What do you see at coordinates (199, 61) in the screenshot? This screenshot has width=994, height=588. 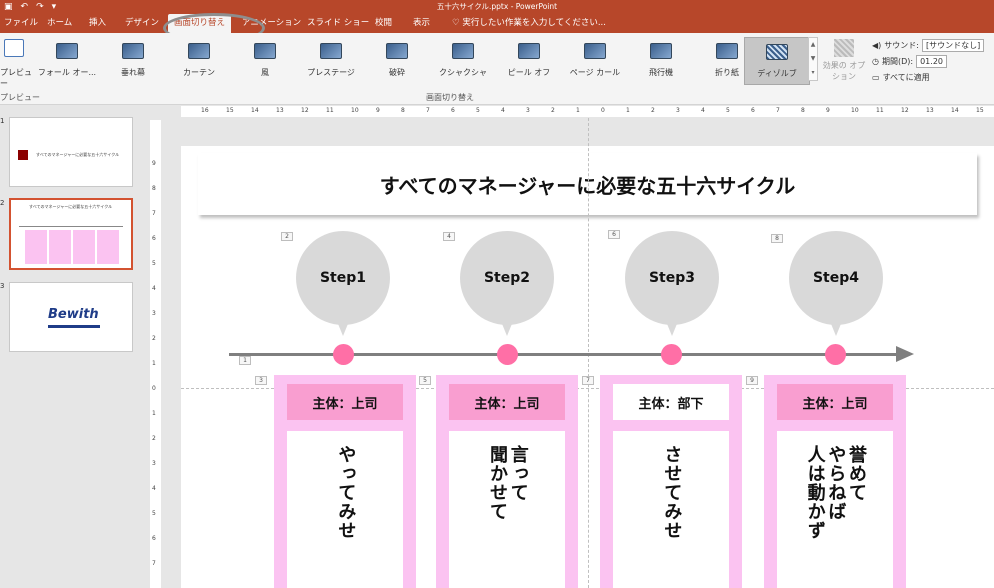 I see `effect-curtains: カーテン` at bounding box center [199, 61].